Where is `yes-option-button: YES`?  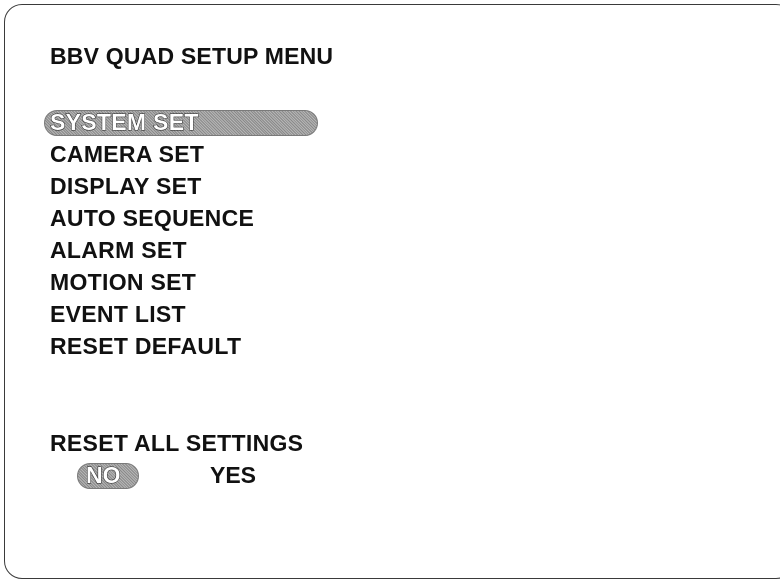 yes-option-button: YES is located at coordinates (233, 475).